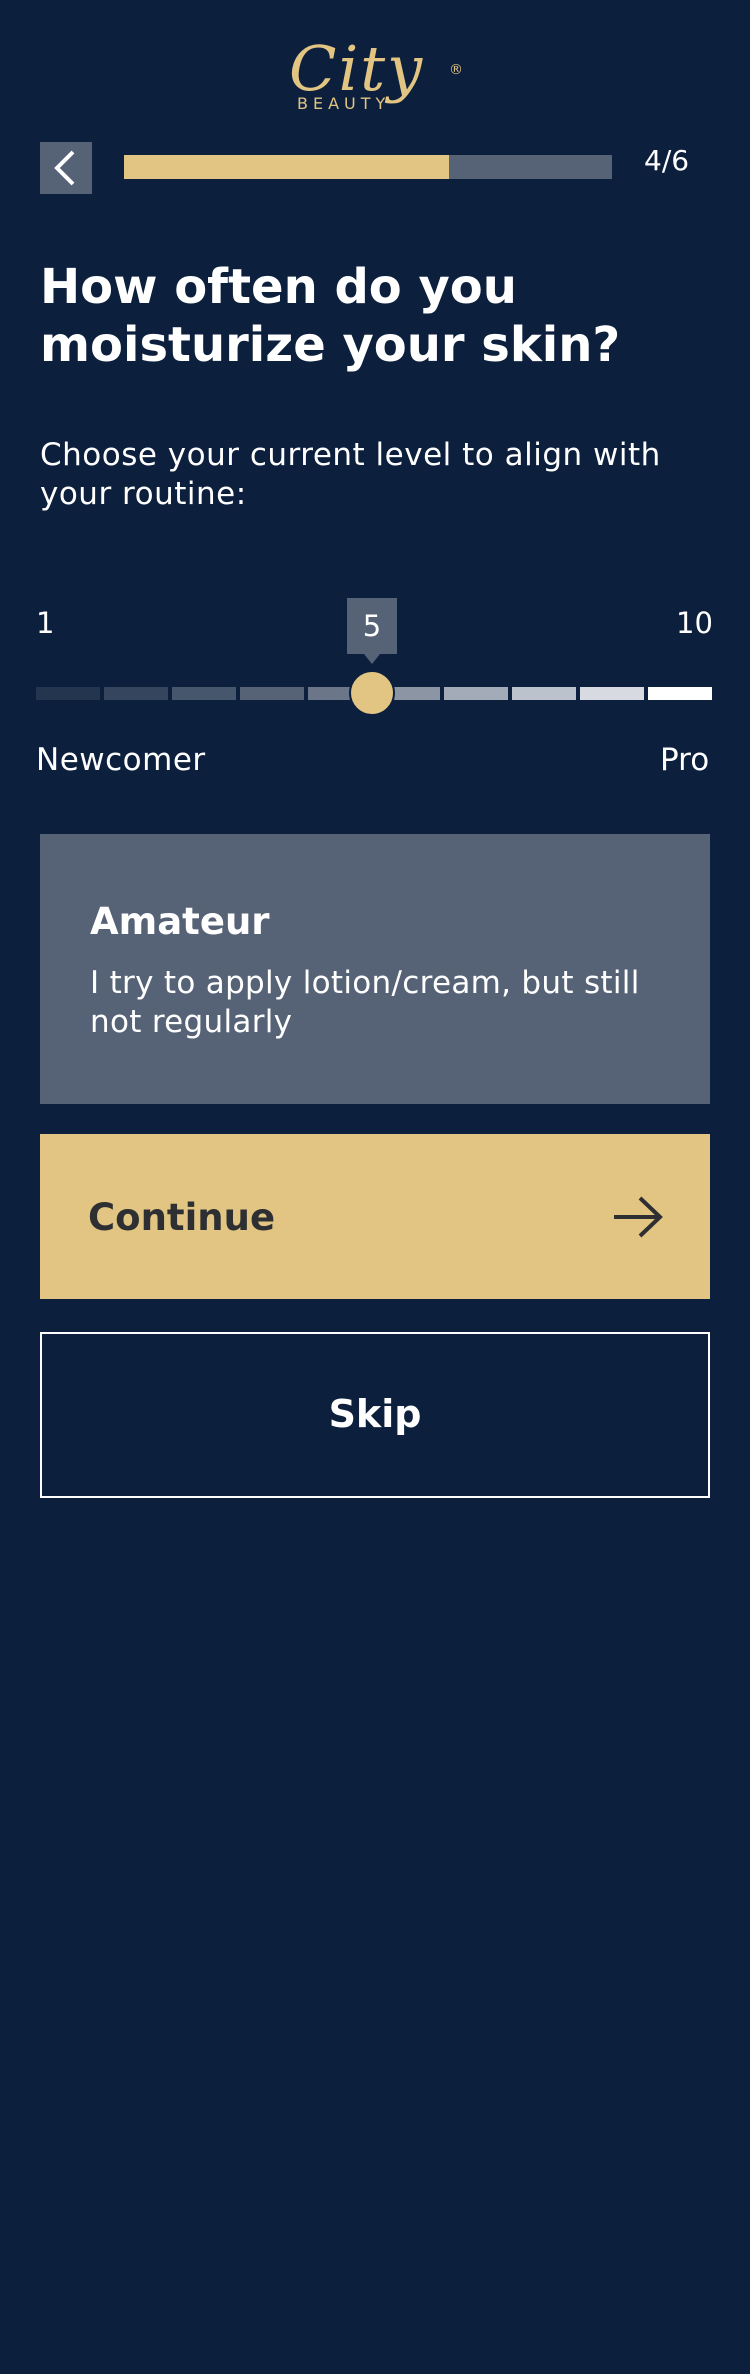  I want to click on continue-button: Continue, so click(375, 1216).